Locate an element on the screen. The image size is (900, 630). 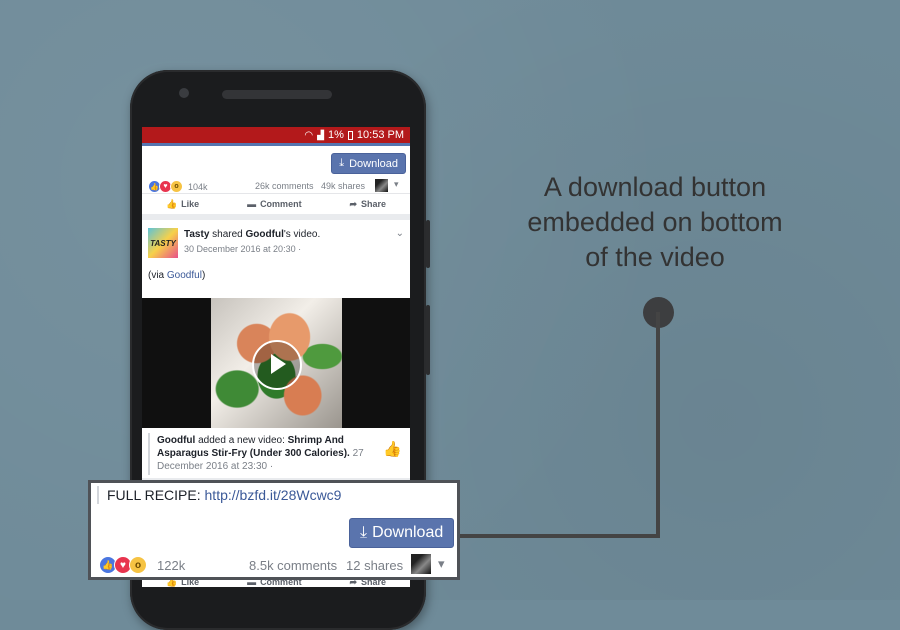
play-icon is located at coordinates (277, 365).